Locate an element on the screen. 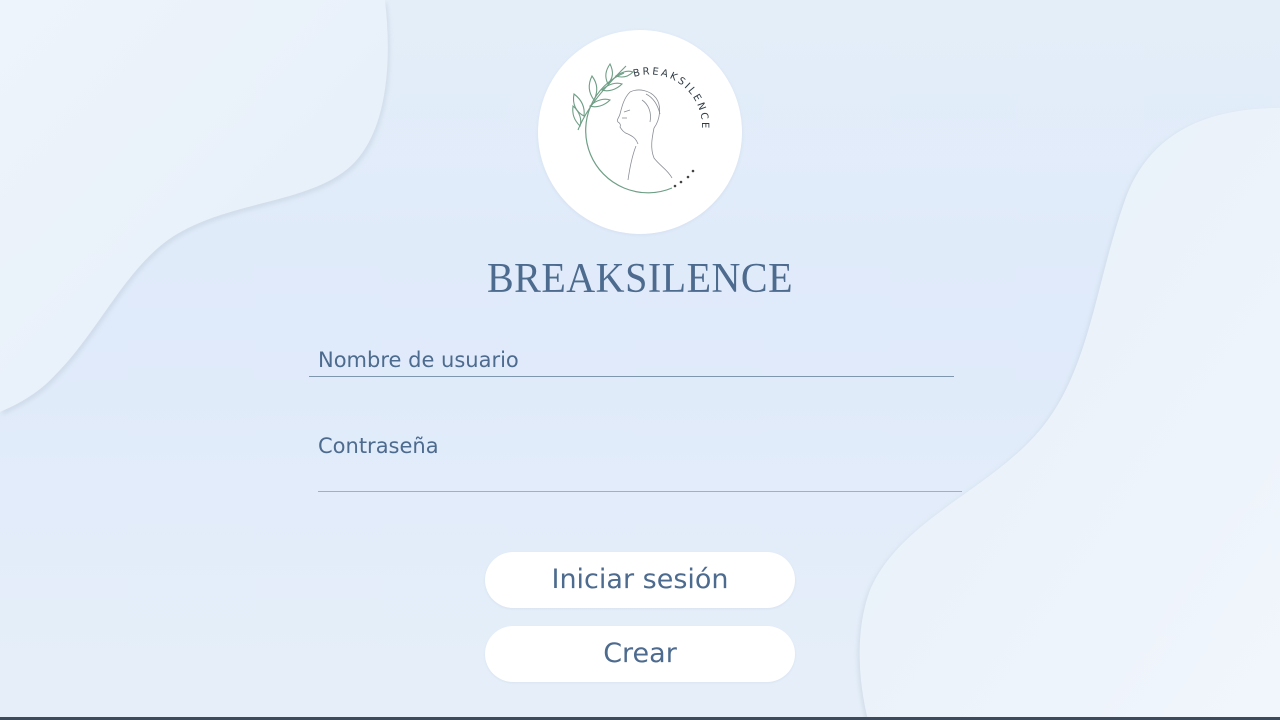 The image size is (1280, 720). create-account-button: Crear is located at coordinates (640, 654).